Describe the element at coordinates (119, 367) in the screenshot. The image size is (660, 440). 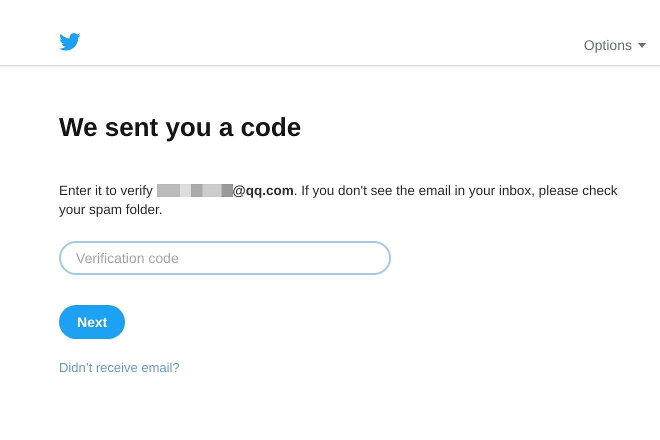
I see `resend-email-link: Didn’t receive email?` at that location.